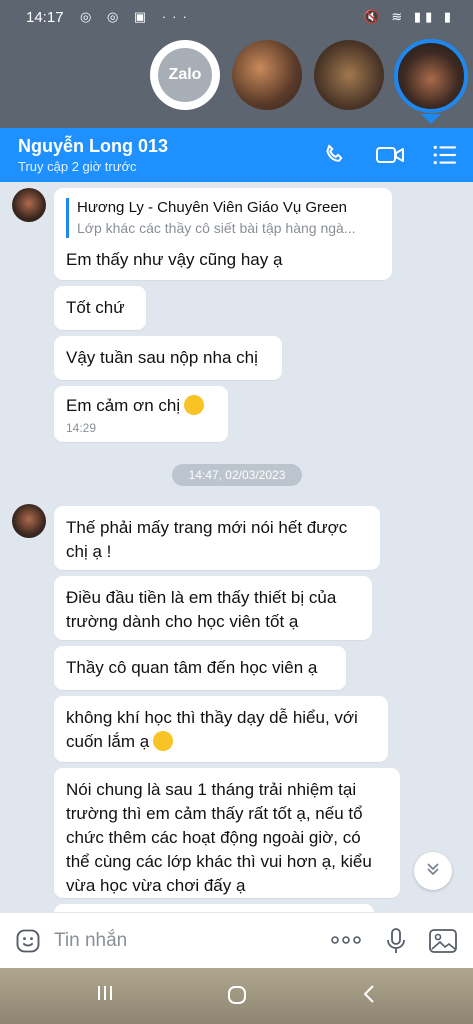  What do you see at coordinates (212, 207) in the screenshot?
I see `quote-title: Hương Ly - Chuyên Viên Giáo Vụ Green` at bounding box center [212, 207].